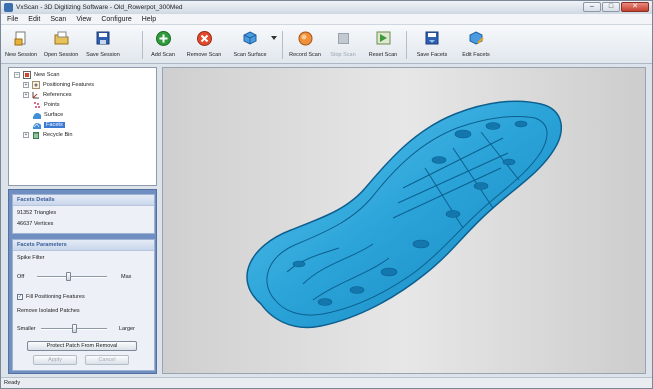  I want to click on add-scan-icon, so click(163, 38).